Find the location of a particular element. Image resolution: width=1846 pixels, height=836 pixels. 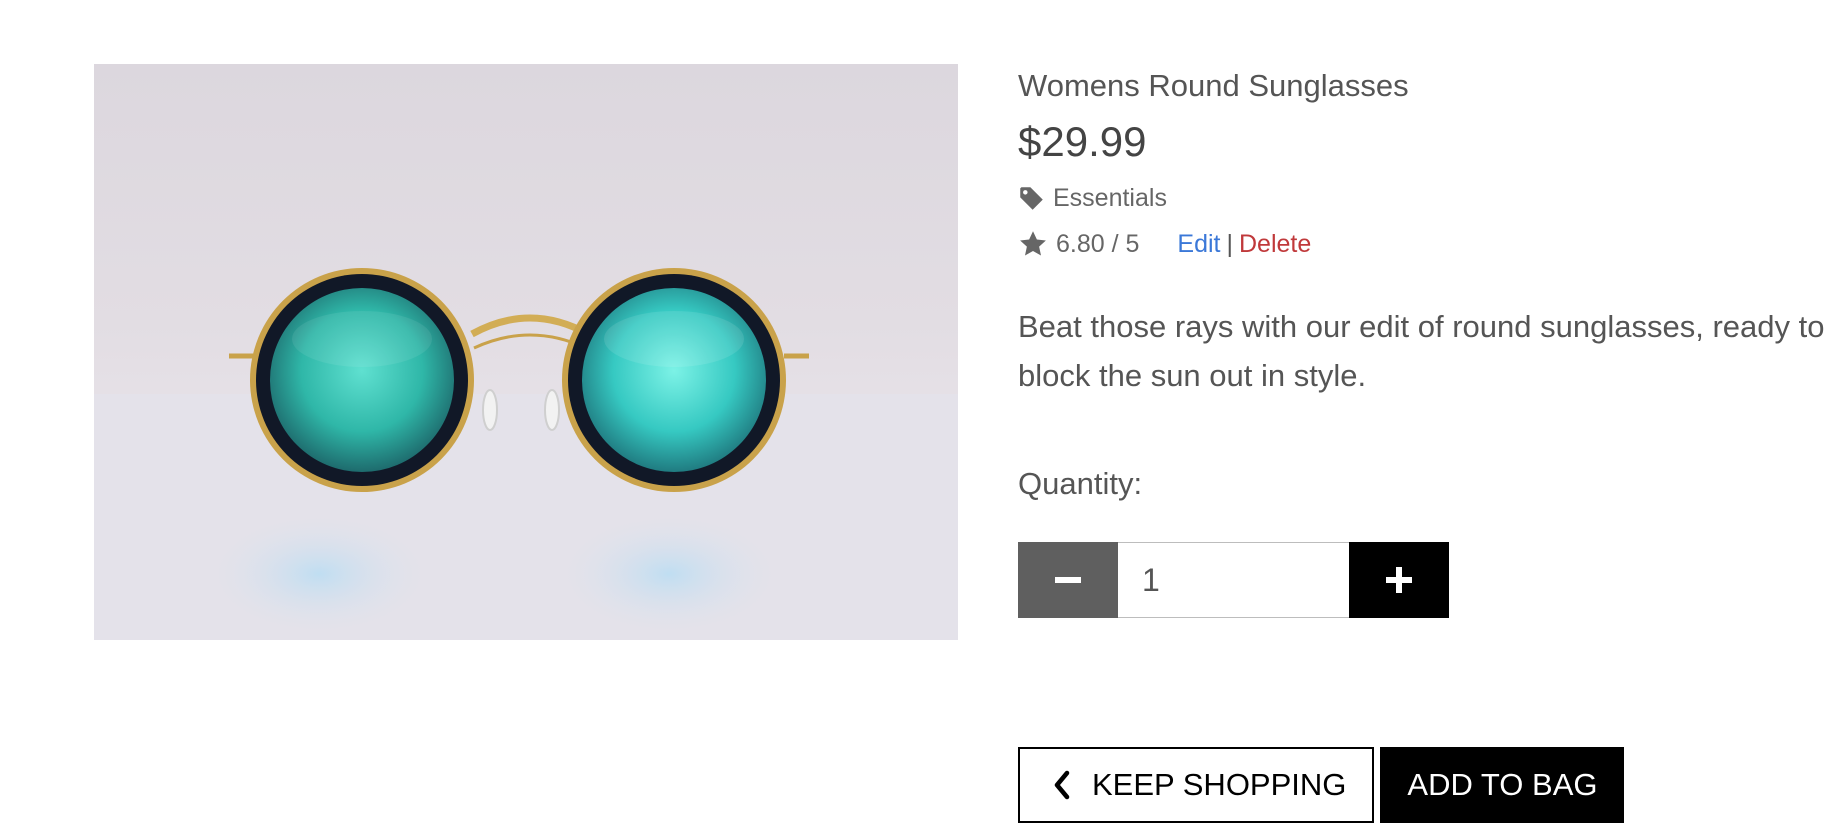

keep-shopping-label: KEEP SHOPPING is located at coordinates (1219, 784).